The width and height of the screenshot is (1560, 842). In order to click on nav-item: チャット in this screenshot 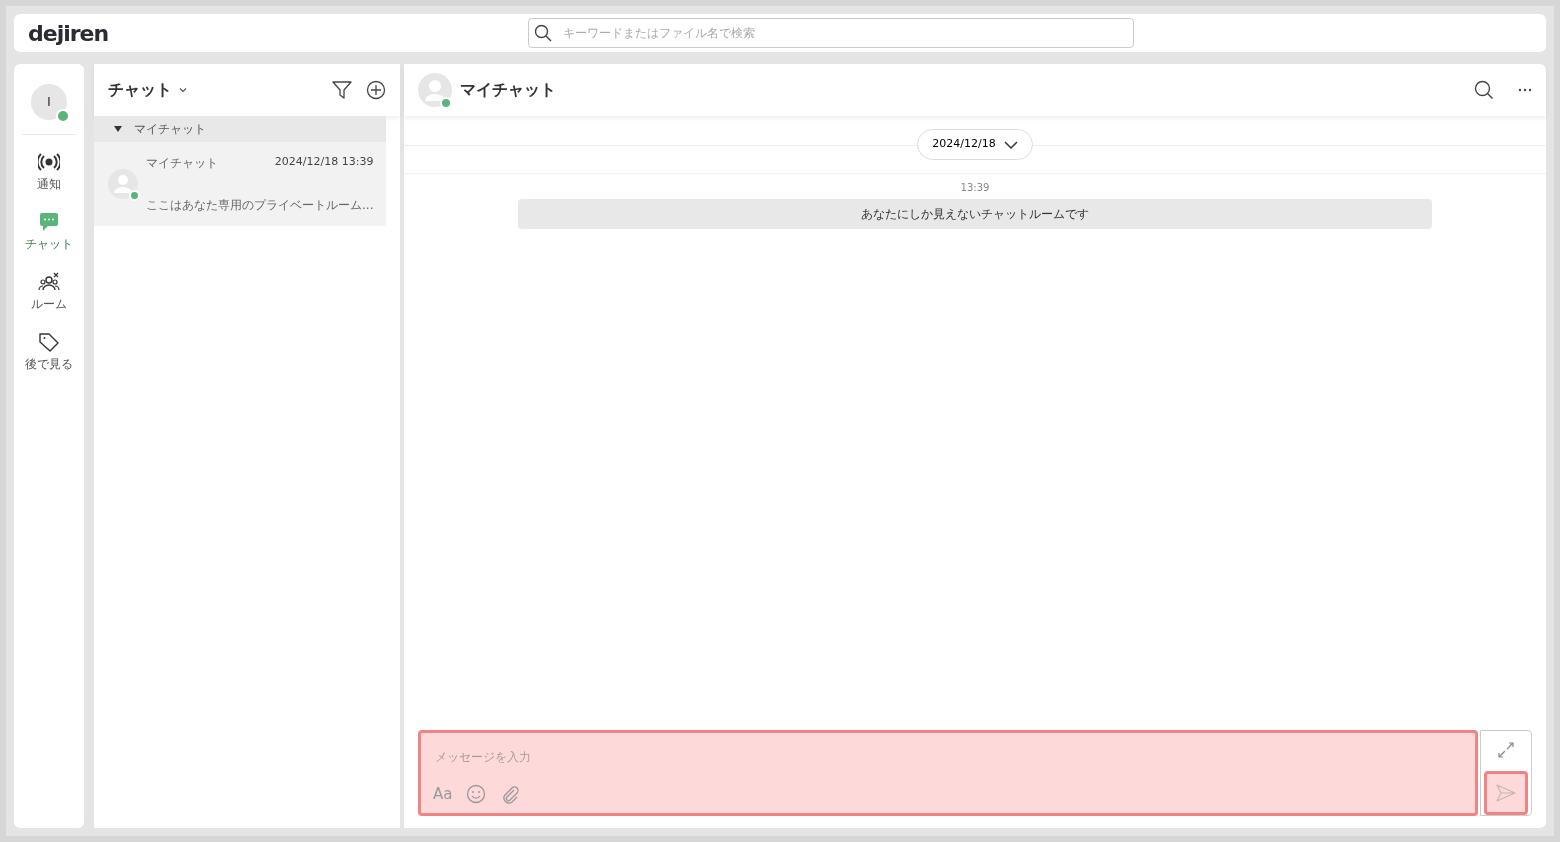, I will do `click(49, 234)`.